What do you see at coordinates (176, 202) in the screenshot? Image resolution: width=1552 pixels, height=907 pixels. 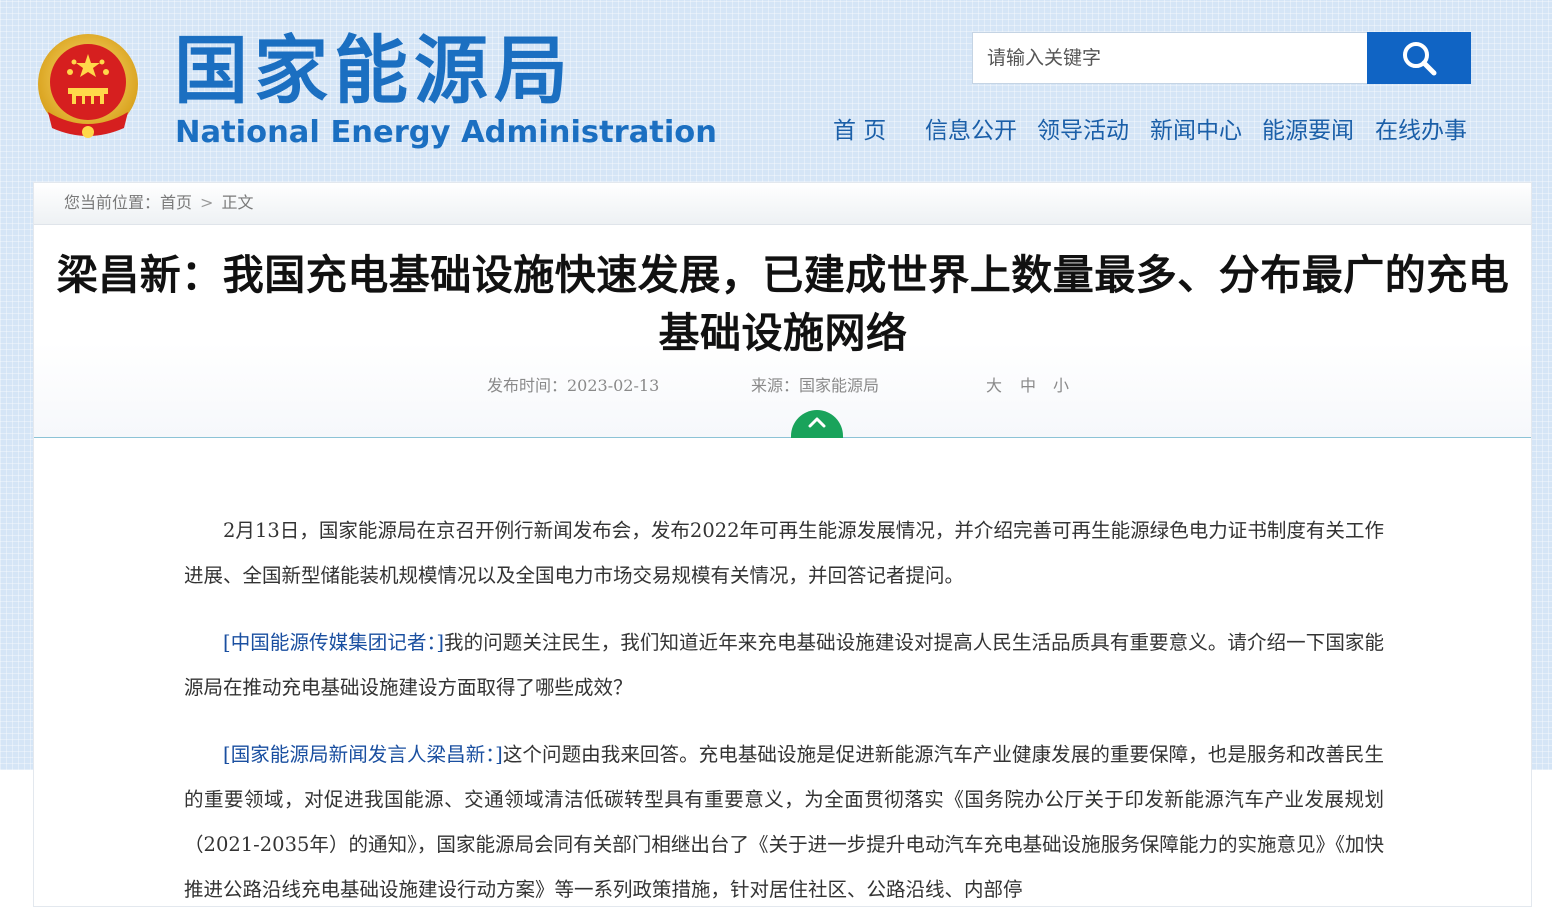 I see `breadcrumb-home-link: 首页` at bounding box center [176, 202].